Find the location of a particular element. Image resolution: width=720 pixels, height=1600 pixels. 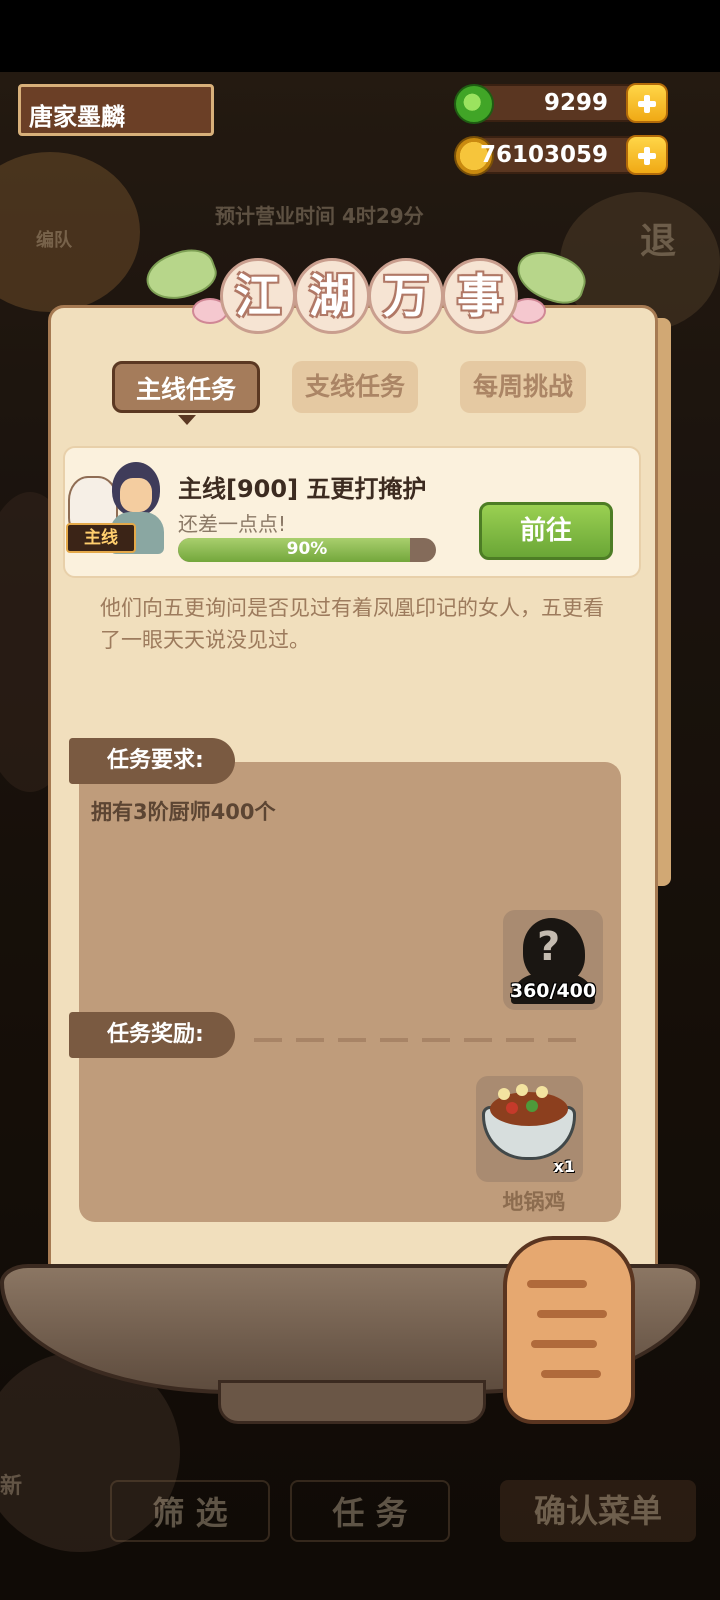

jade-value: 9299 is located at coordinates (575, 103).